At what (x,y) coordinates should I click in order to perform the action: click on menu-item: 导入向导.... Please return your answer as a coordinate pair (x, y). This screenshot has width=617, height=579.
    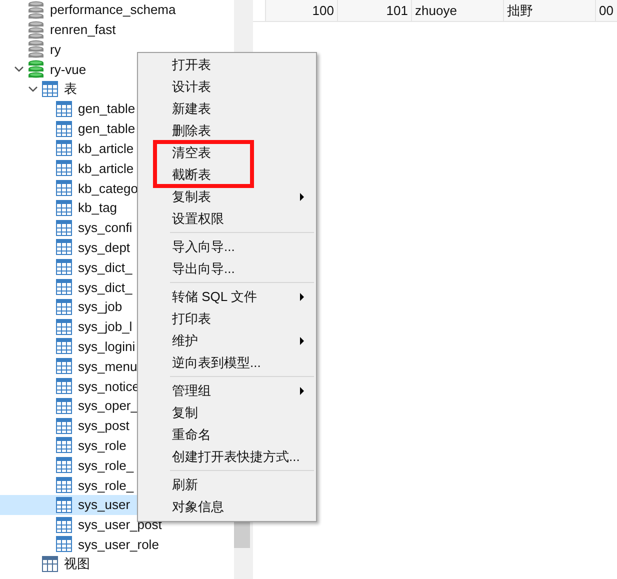
    Looking at the image, I should click on (227, 247).